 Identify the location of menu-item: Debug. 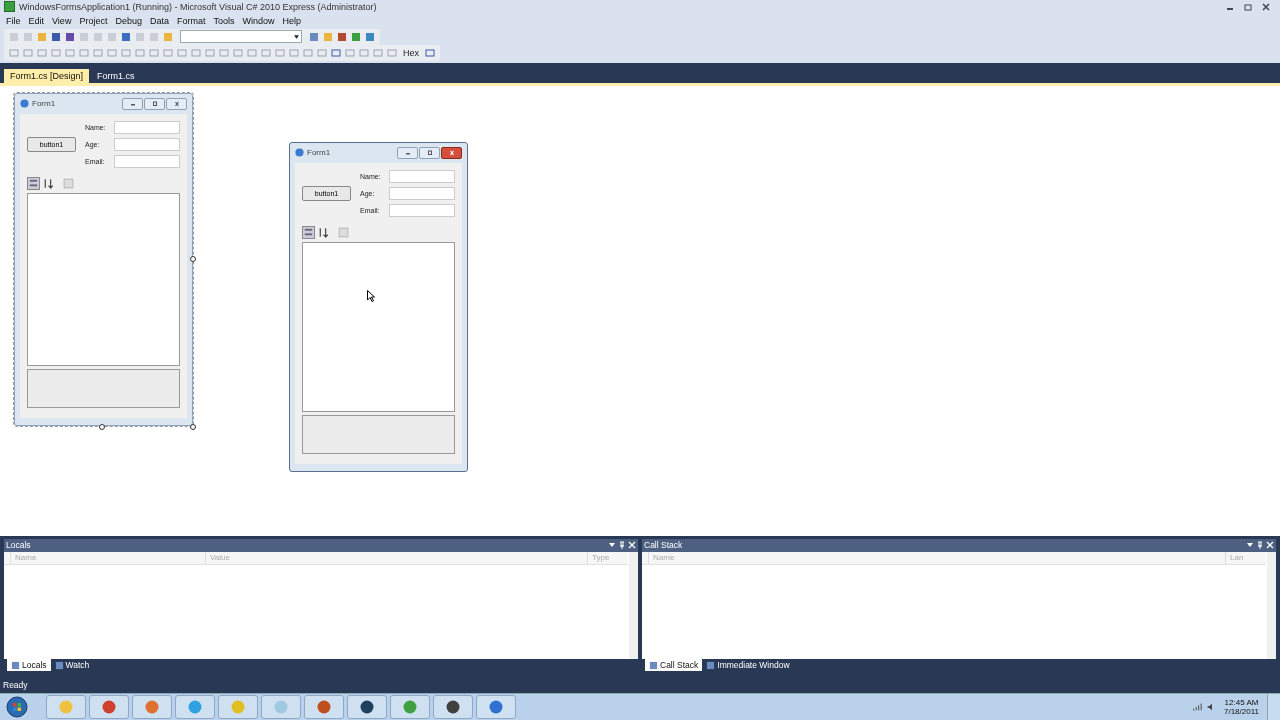
(128, 20).